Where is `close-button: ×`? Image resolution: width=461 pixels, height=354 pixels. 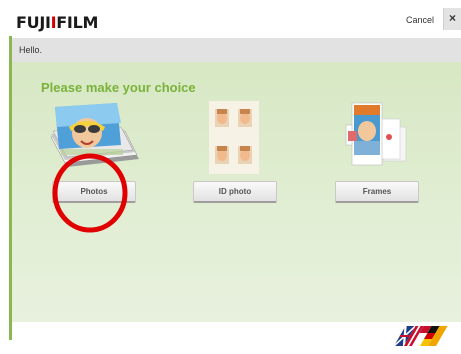 close-button: × is located at coordinates (452, 19).